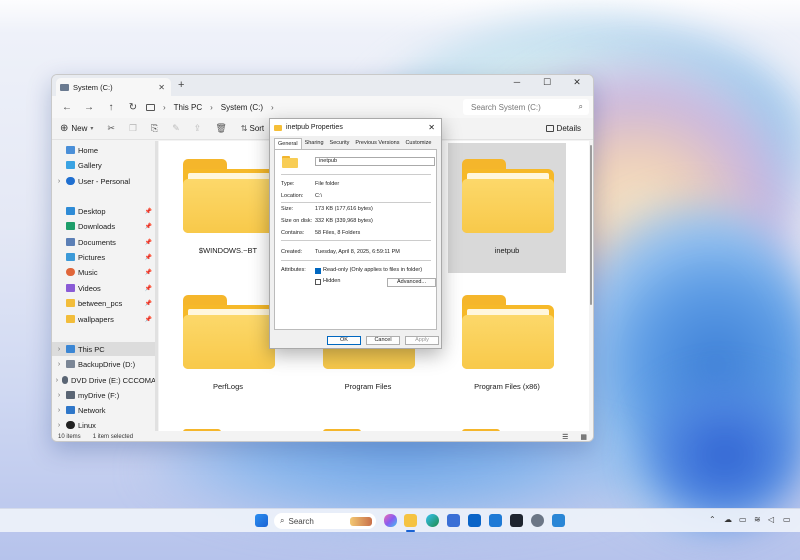  I want to click on tab-customize: Customize, so click(418, 143).